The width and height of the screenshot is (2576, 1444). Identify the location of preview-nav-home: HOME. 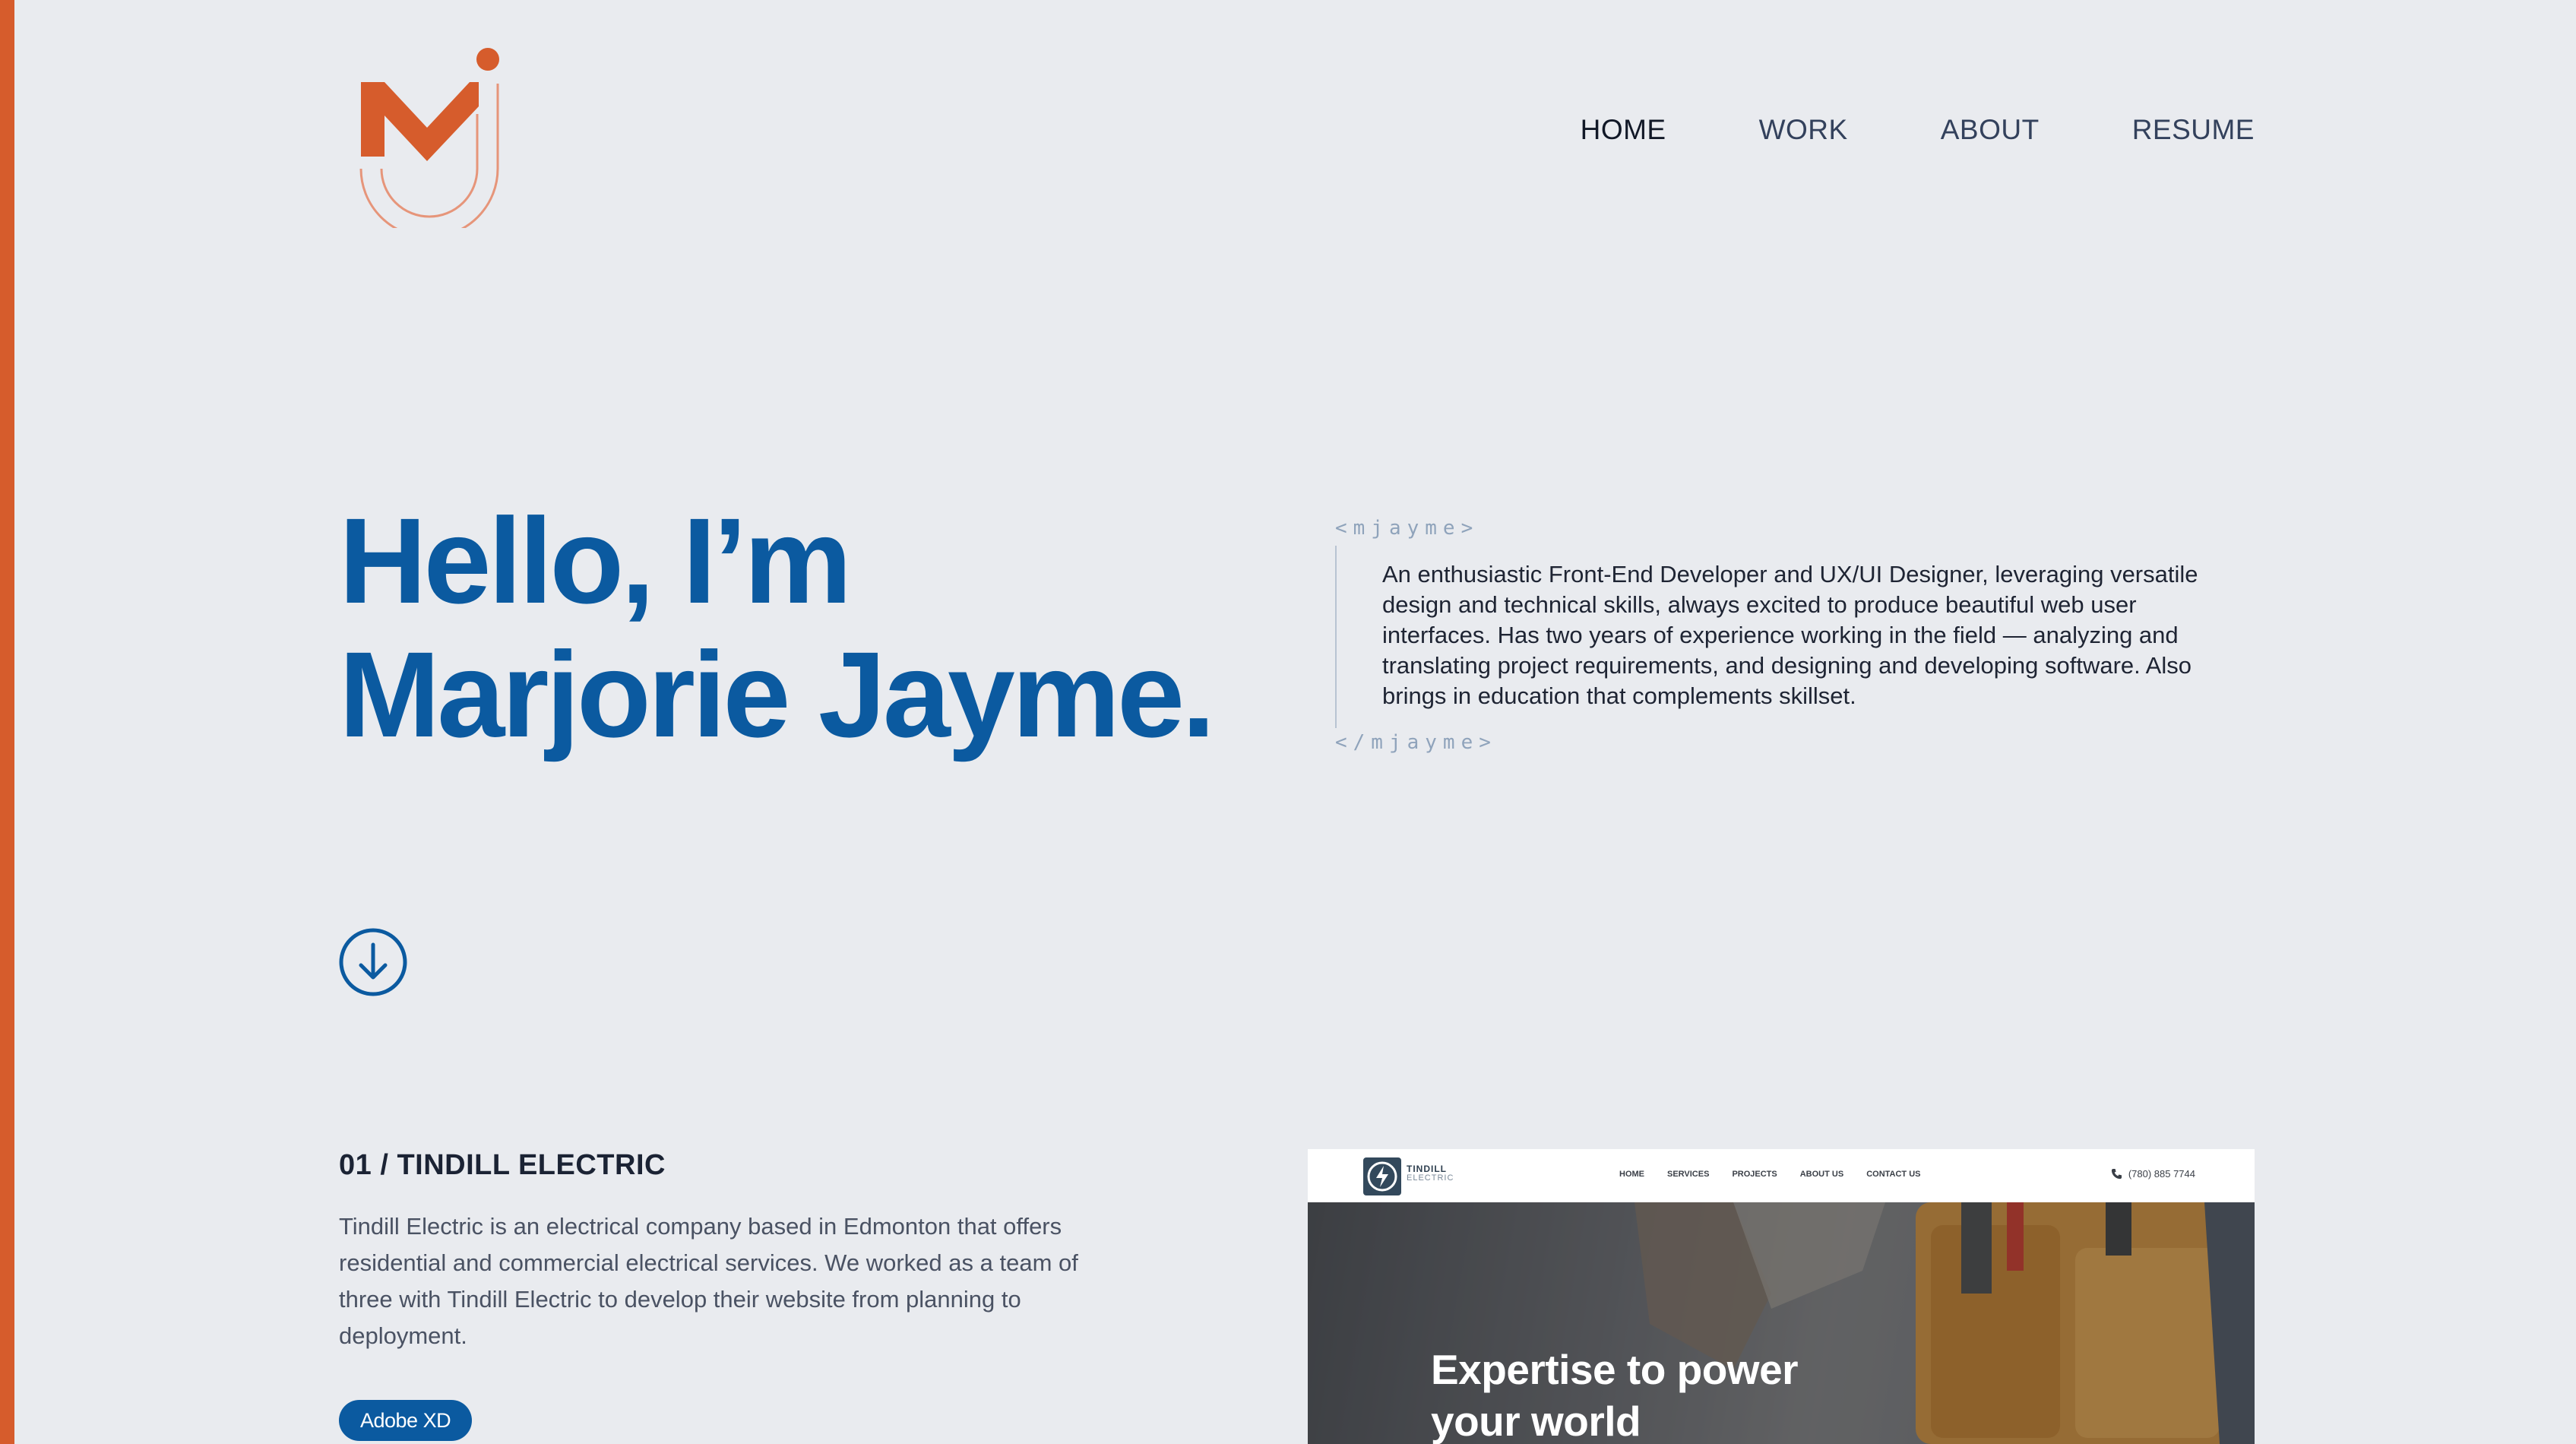
(1631, 1175).